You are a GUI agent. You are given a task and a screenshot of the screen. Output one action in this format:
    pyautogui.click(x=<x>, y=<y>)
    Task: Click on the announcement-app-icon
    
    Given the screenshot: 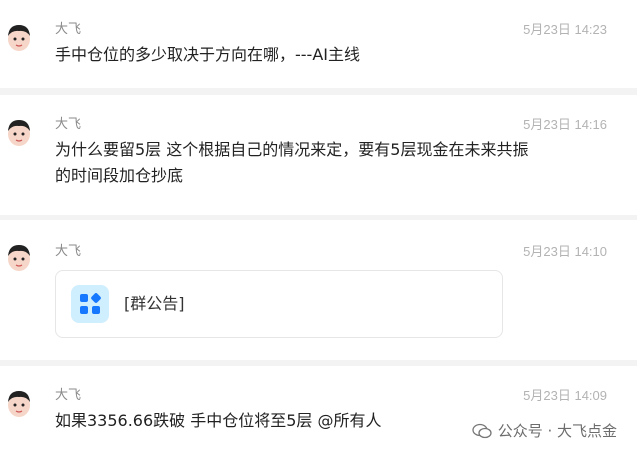 What is the action you would take?
    pyautogui.click(x=90, y=304)
    